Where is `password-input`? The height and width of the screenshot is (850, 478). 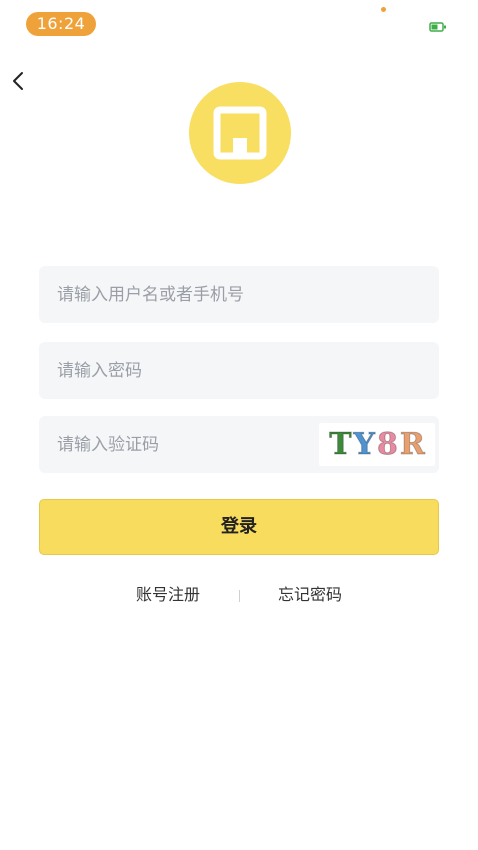 password-input is located at coordinates (237, 370).